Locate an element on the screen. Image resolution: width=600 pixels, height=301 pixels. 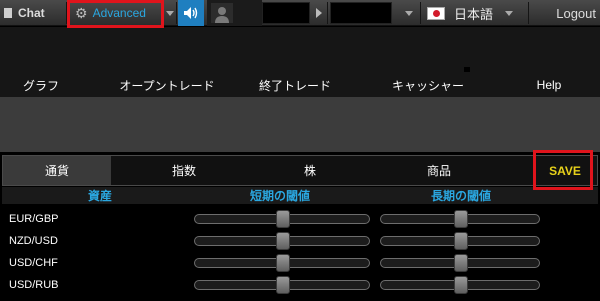
mode-dropdown-arrow is located at coordinates (170, 13).